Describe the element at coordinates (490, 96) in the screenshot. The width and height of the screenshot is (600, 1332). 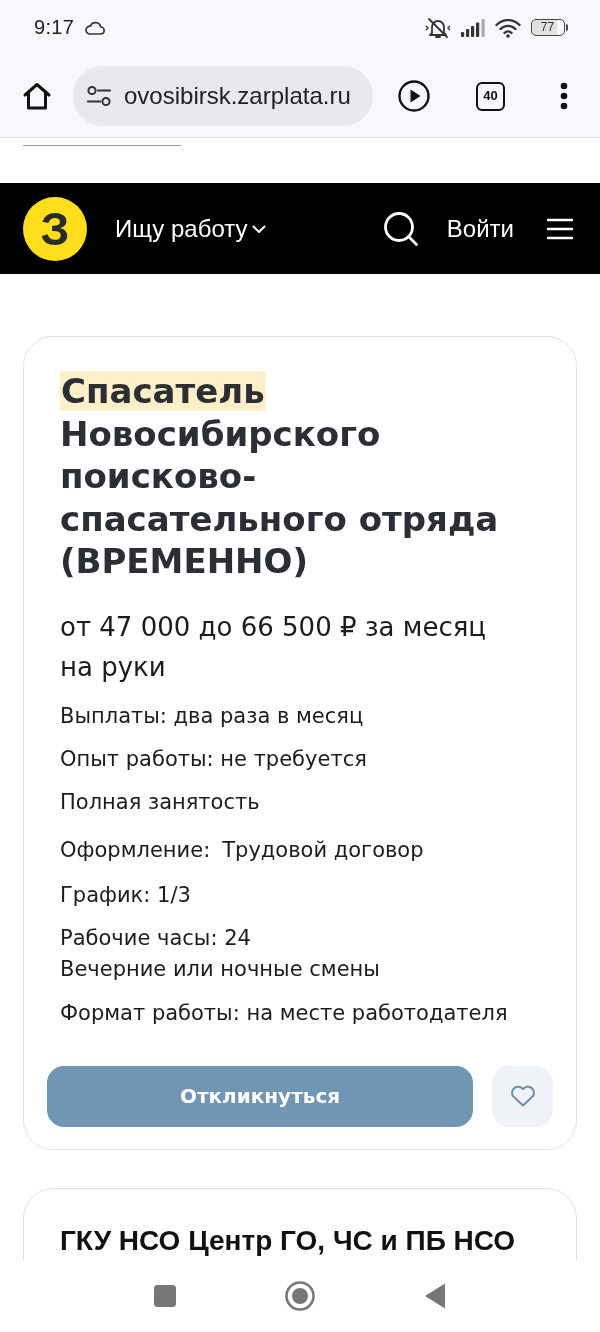
I see `tab-switcher-button: 40` at that location.